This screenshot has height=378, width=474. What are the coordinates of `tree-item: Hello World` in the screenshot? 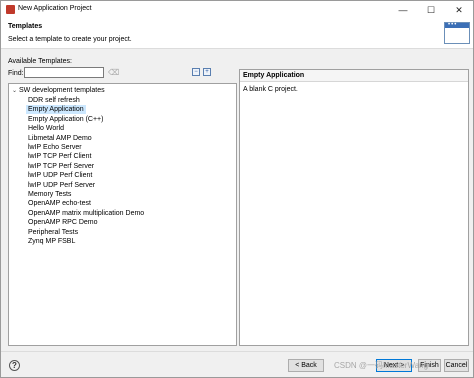 It's located at (46, 128).